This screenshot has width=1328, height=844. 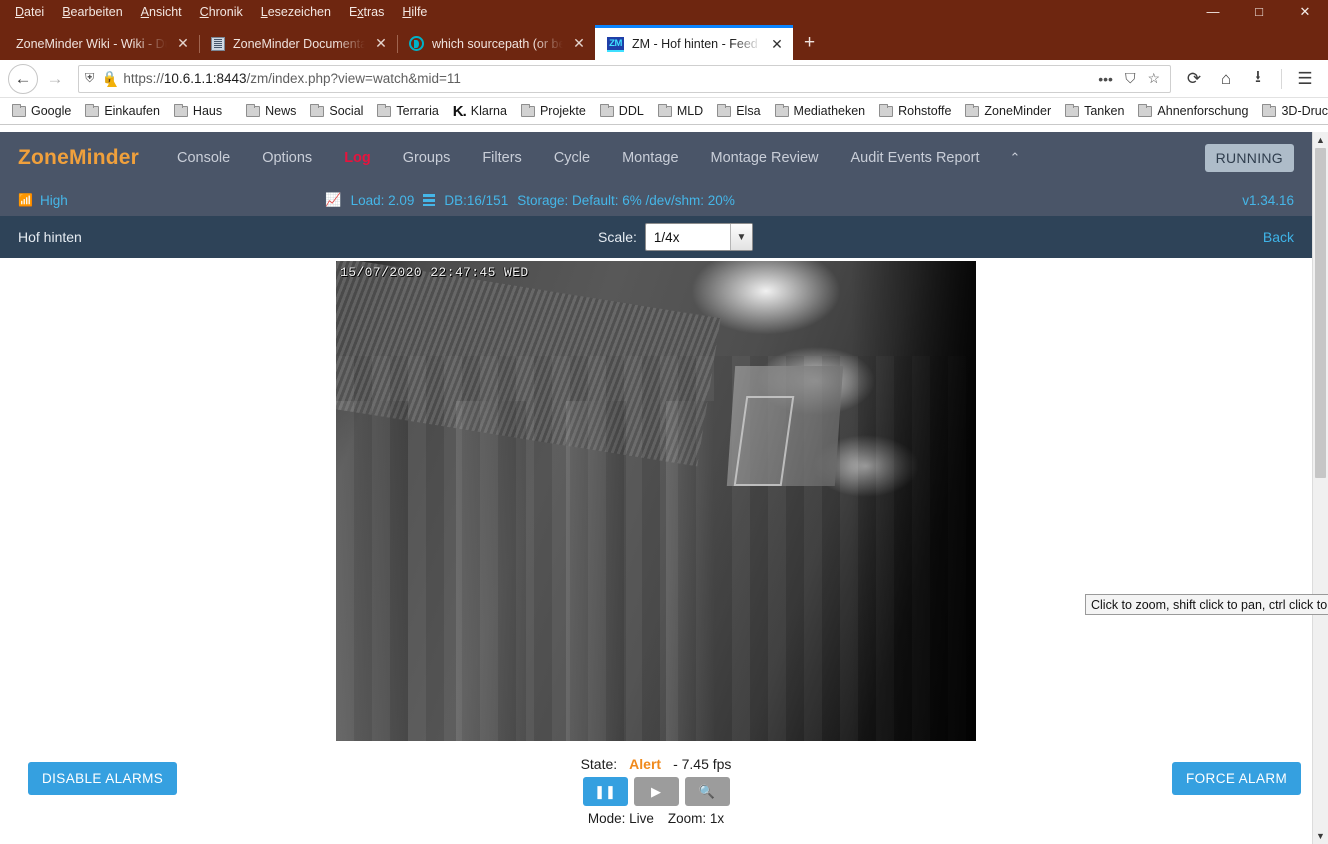 What do you see at coordinates (501, 158) in the screenshot?
I see `nav-filters: Filters` at bounding box center [501, 158].